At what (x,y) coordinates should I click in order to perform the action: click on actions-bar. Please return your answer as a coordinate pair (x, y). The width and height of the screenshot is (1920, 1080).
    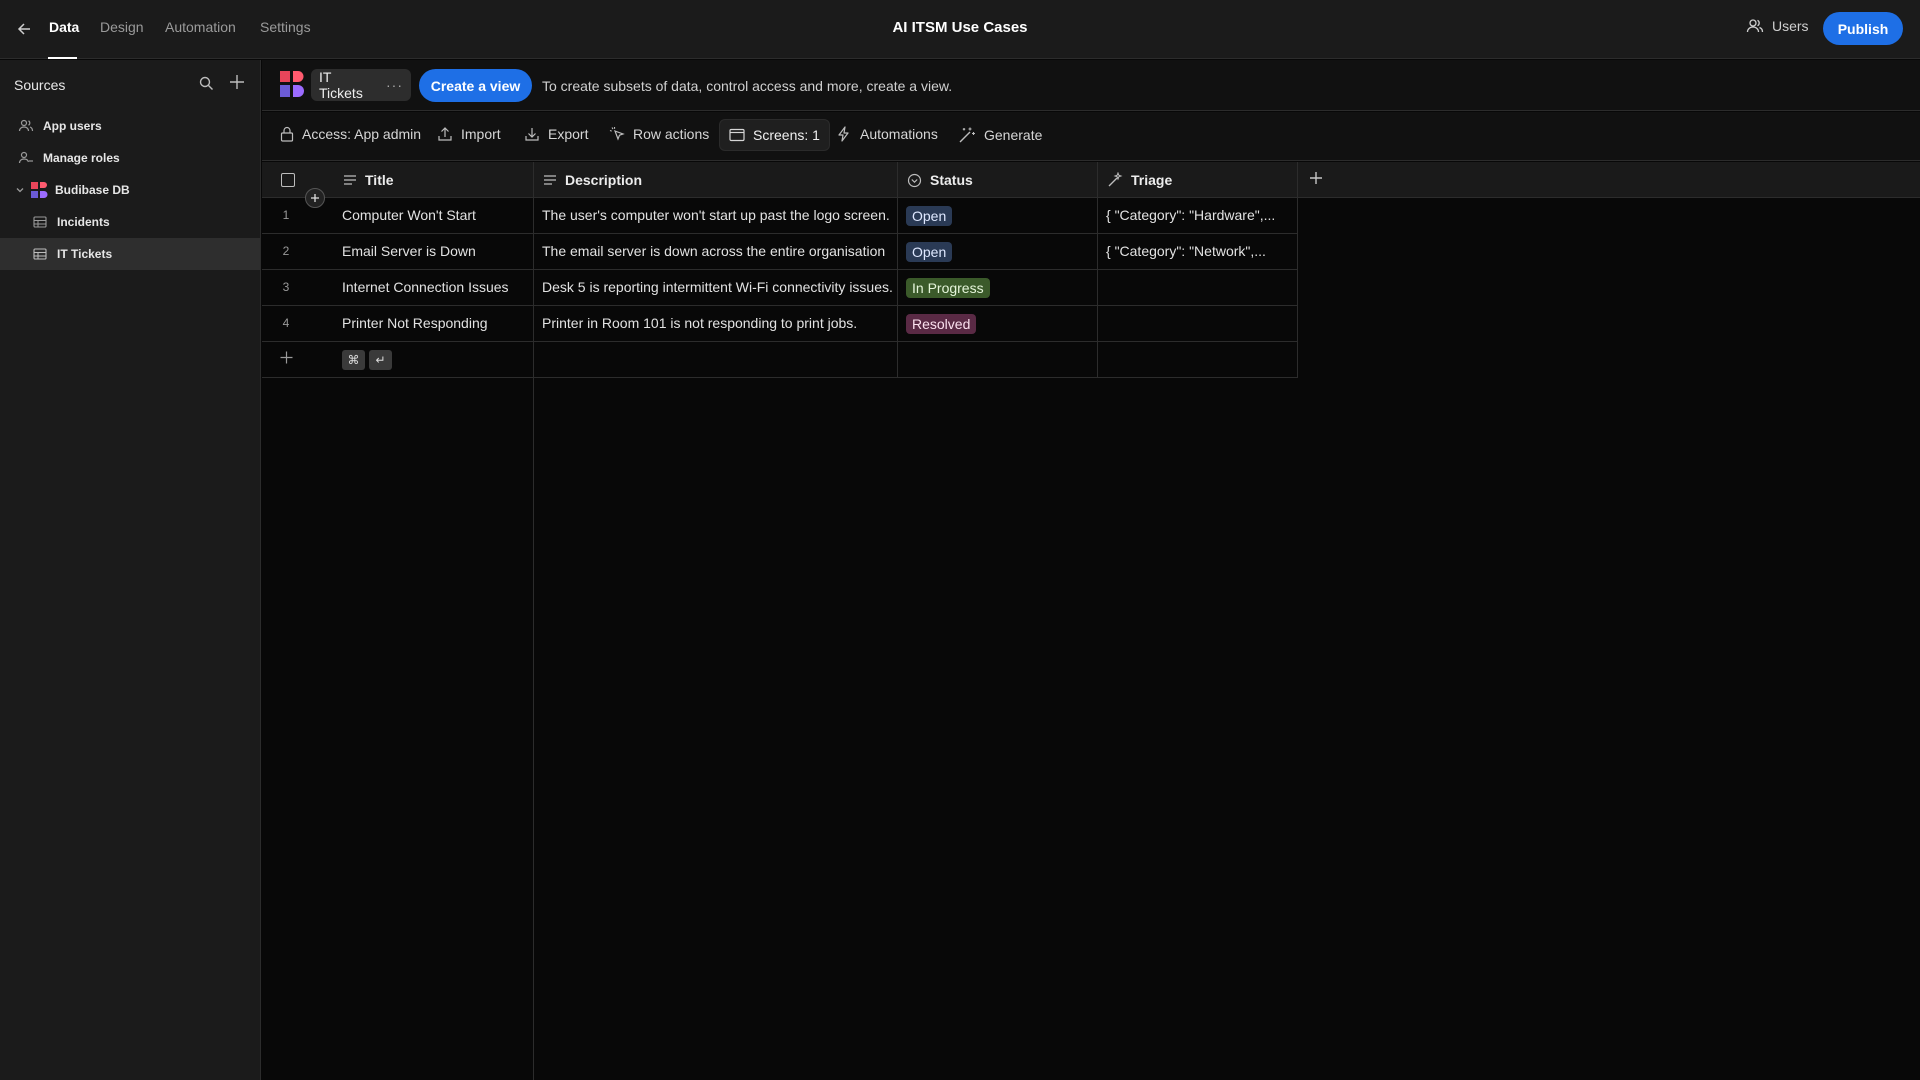
    Looking at the image, I should click on (1091, 136).